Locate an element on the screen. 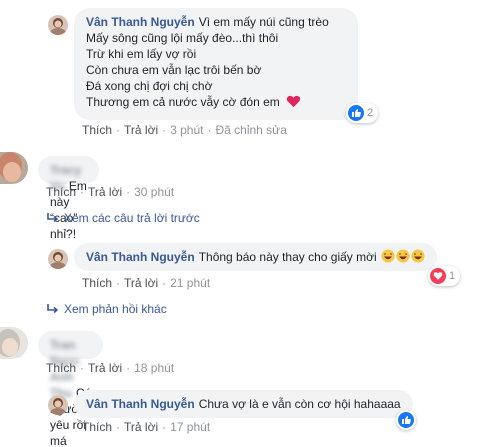  comment-actions: Thích · Trả lời · 21 phút is located at coordinates (146, 283).